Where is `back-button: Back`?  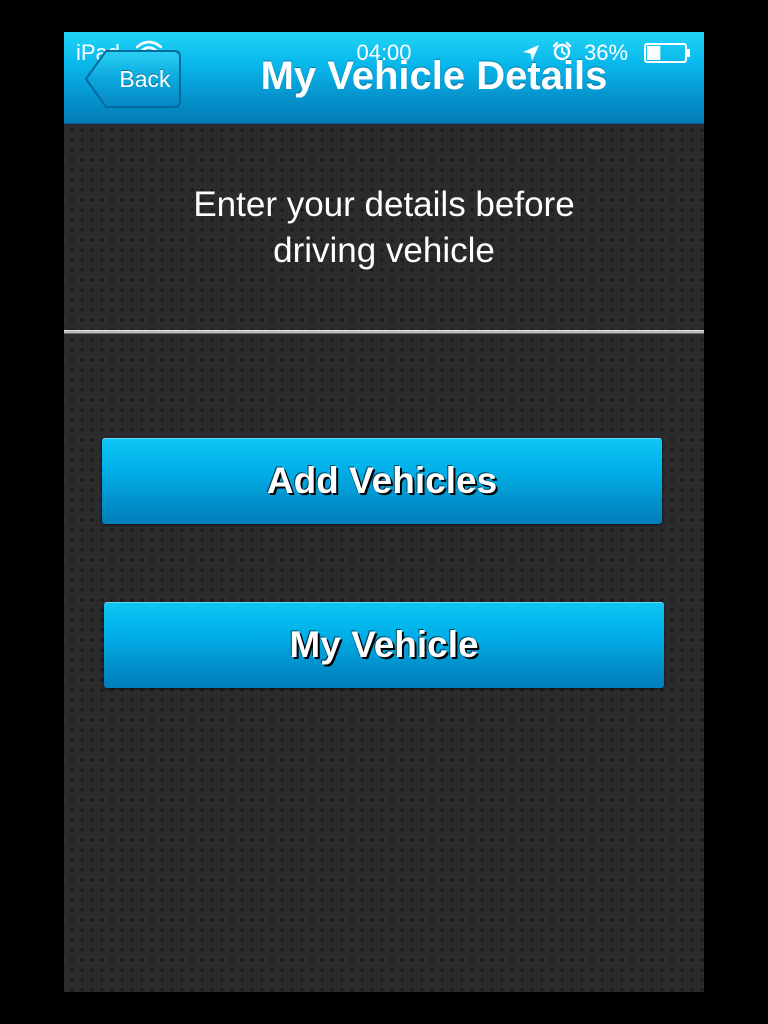
back-button: Back is located at coordinates (132, 79).